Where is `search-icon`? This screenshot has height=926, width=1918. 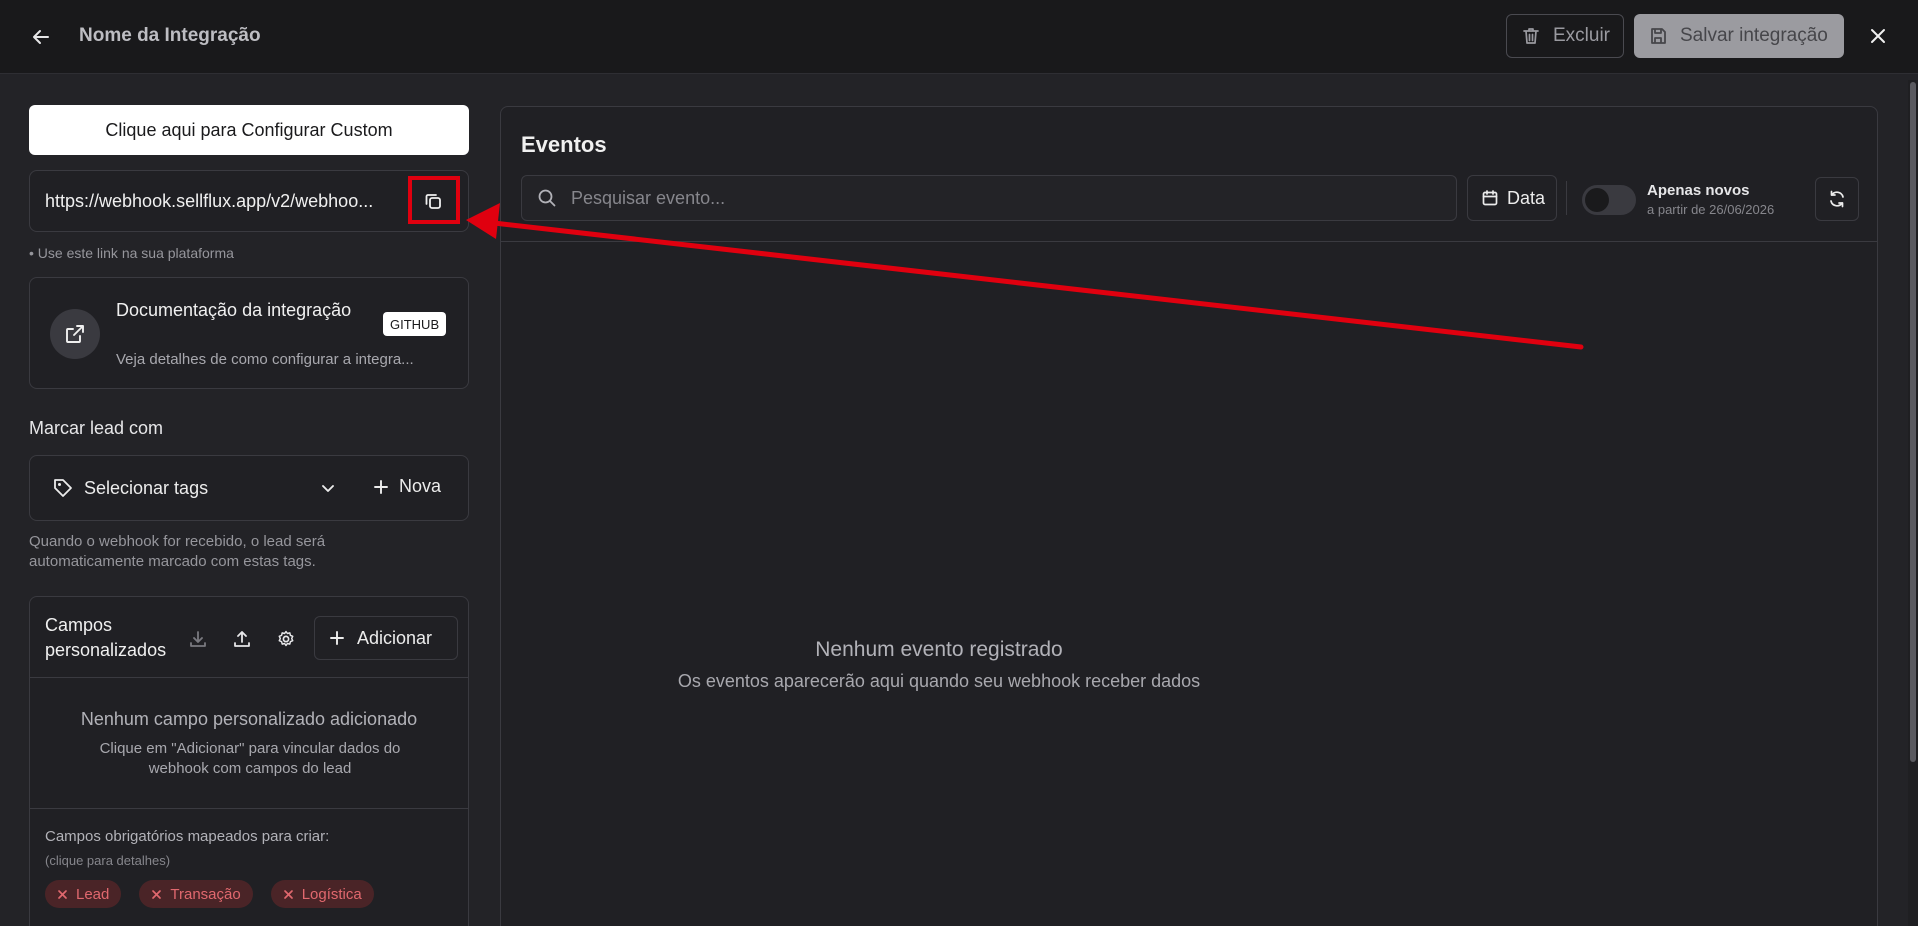 search-icon is located at coordinates (547, 198).